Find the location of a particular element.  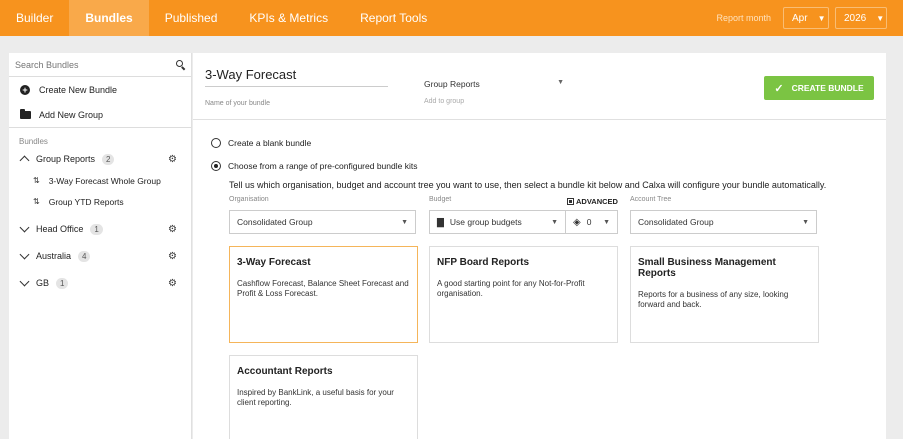

account-tree-select: Consolidated Group ▼ is located at coordinates (723, 222).